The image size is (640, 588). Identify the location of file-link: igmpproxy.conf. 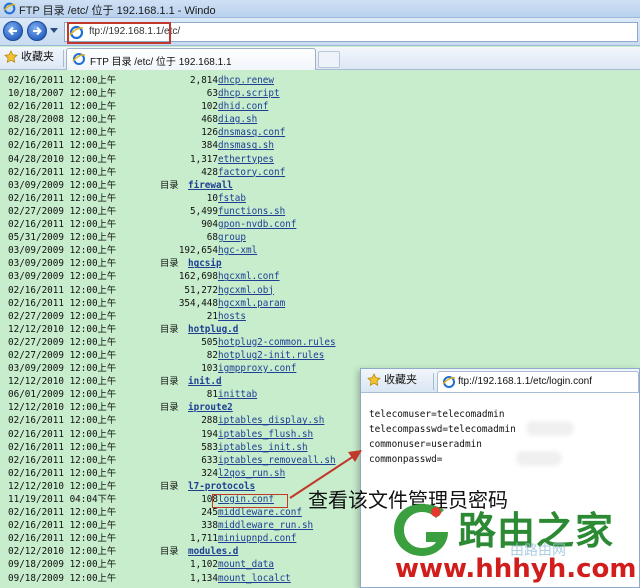
(257, 368).